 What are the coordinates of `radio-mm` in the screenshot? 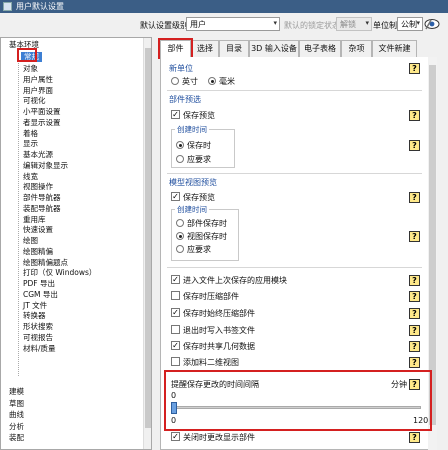 It's located at (212, 81).